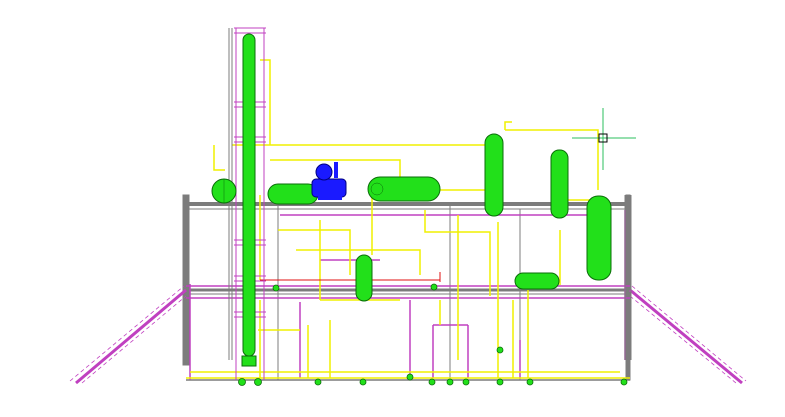  What do you see at coordinates (688, 335) in the screenshot?
I see `right-ramp` at bounding box center [688, 335].